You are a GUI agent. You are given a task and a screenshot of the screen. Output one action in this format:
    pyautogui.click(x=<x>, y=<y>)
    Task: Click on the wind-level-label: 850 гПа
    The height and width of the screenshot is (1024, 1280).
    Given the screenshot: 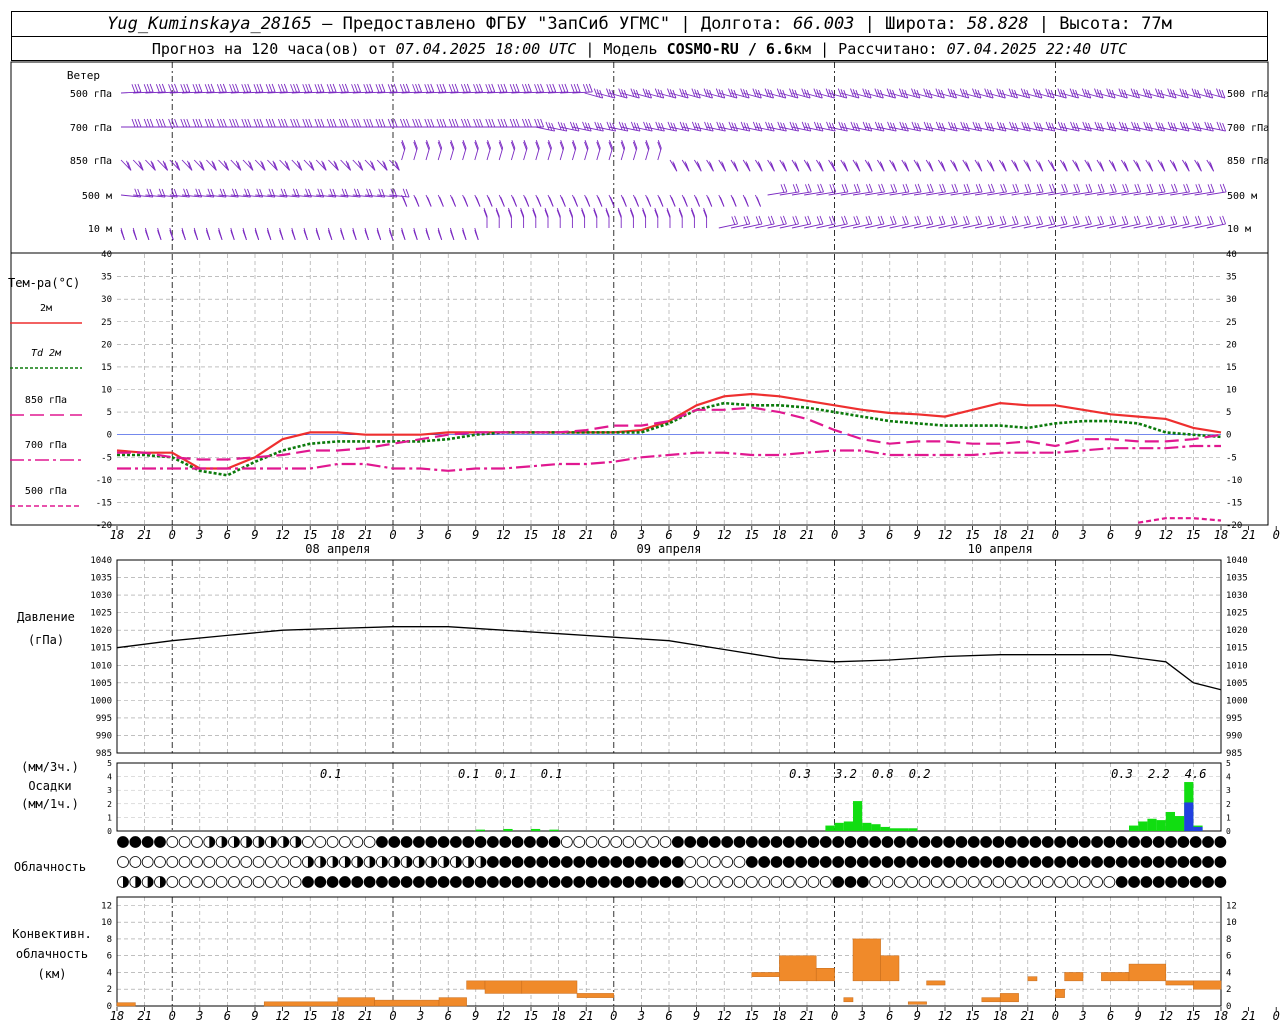 What is the action you would take?
    pyautogui.click(x=91, y=161)
    